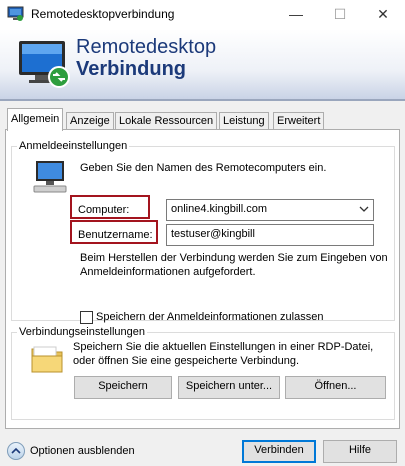 The width and height of the screenshot is (405, 466). I want to click on remote-desktop-app-icon, so click(15, 13).